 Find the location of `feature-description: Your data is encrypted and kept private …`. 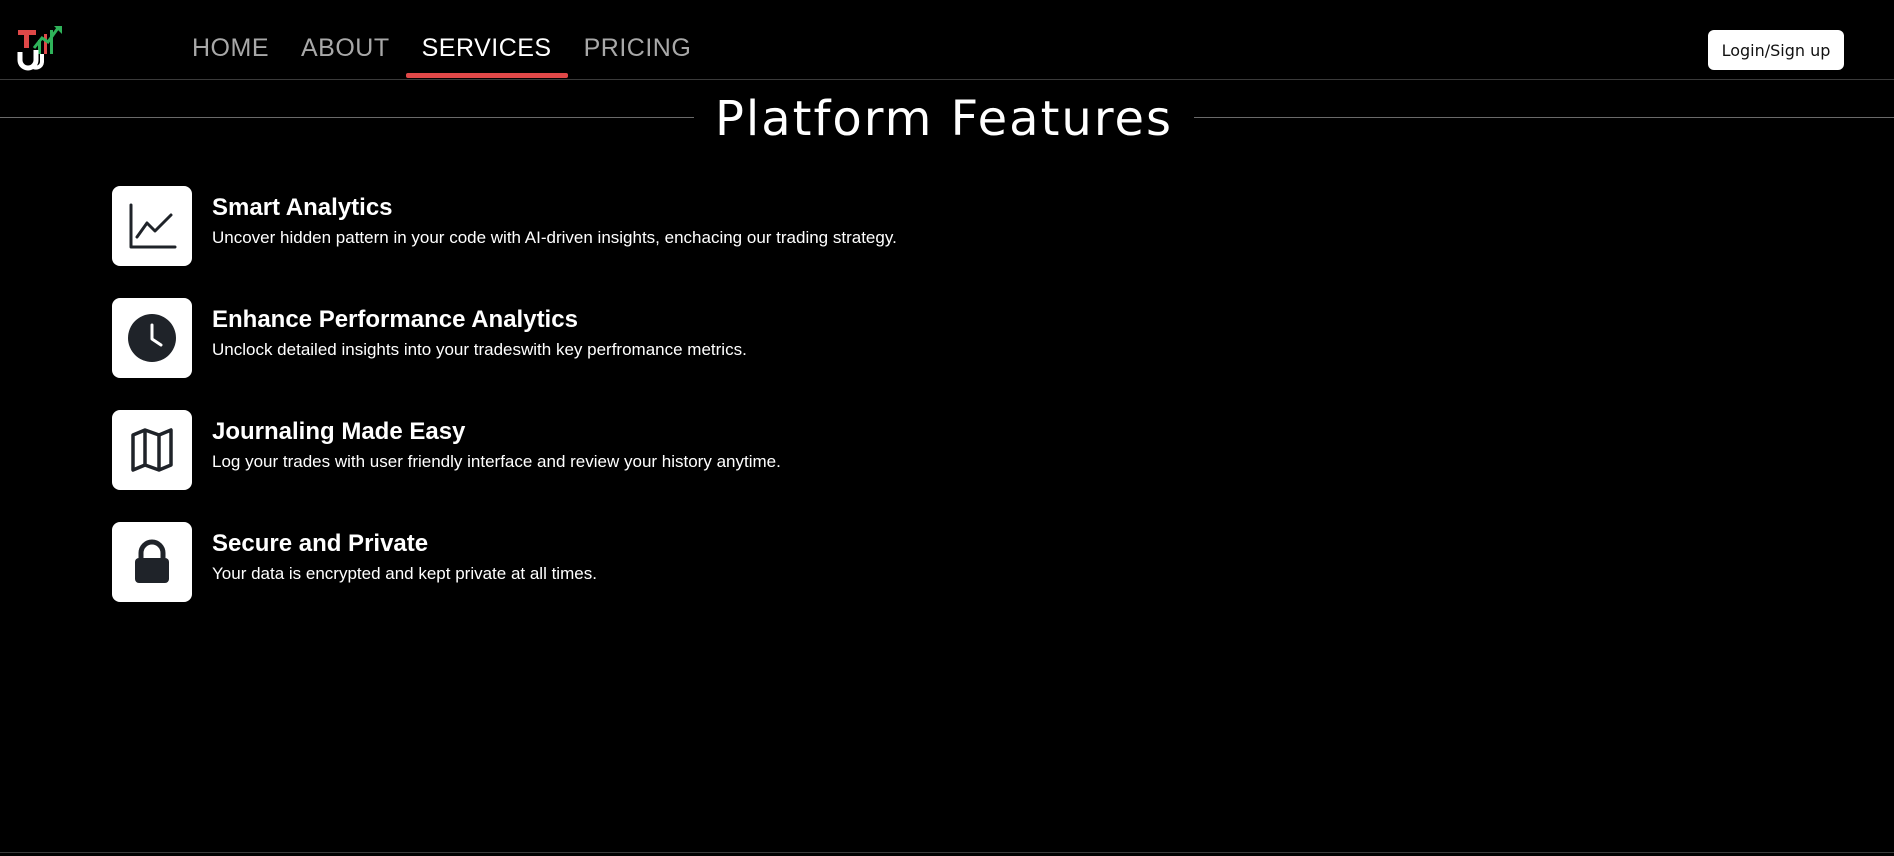

feature-description: Your data is encrypted and kept private … is located at coordinates (404, 573).